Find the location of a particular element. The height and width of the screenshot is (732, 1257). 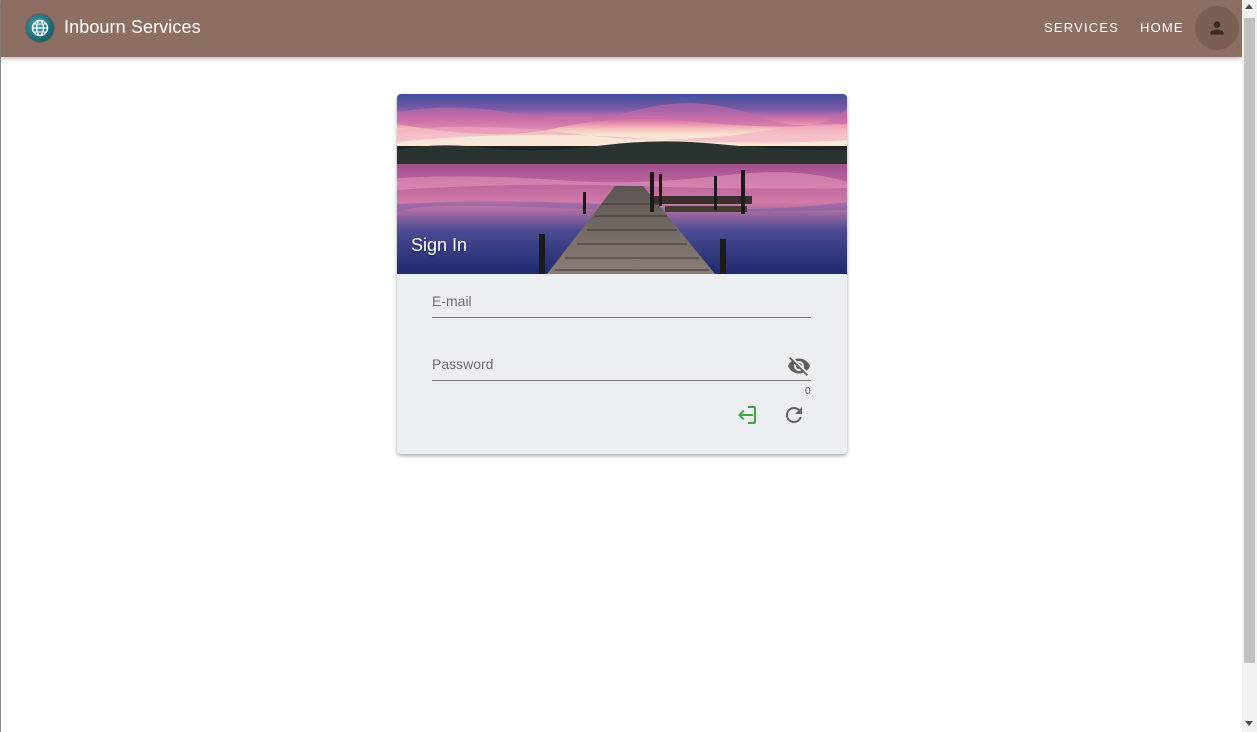

password-underline is located at coordinates (621, 380).